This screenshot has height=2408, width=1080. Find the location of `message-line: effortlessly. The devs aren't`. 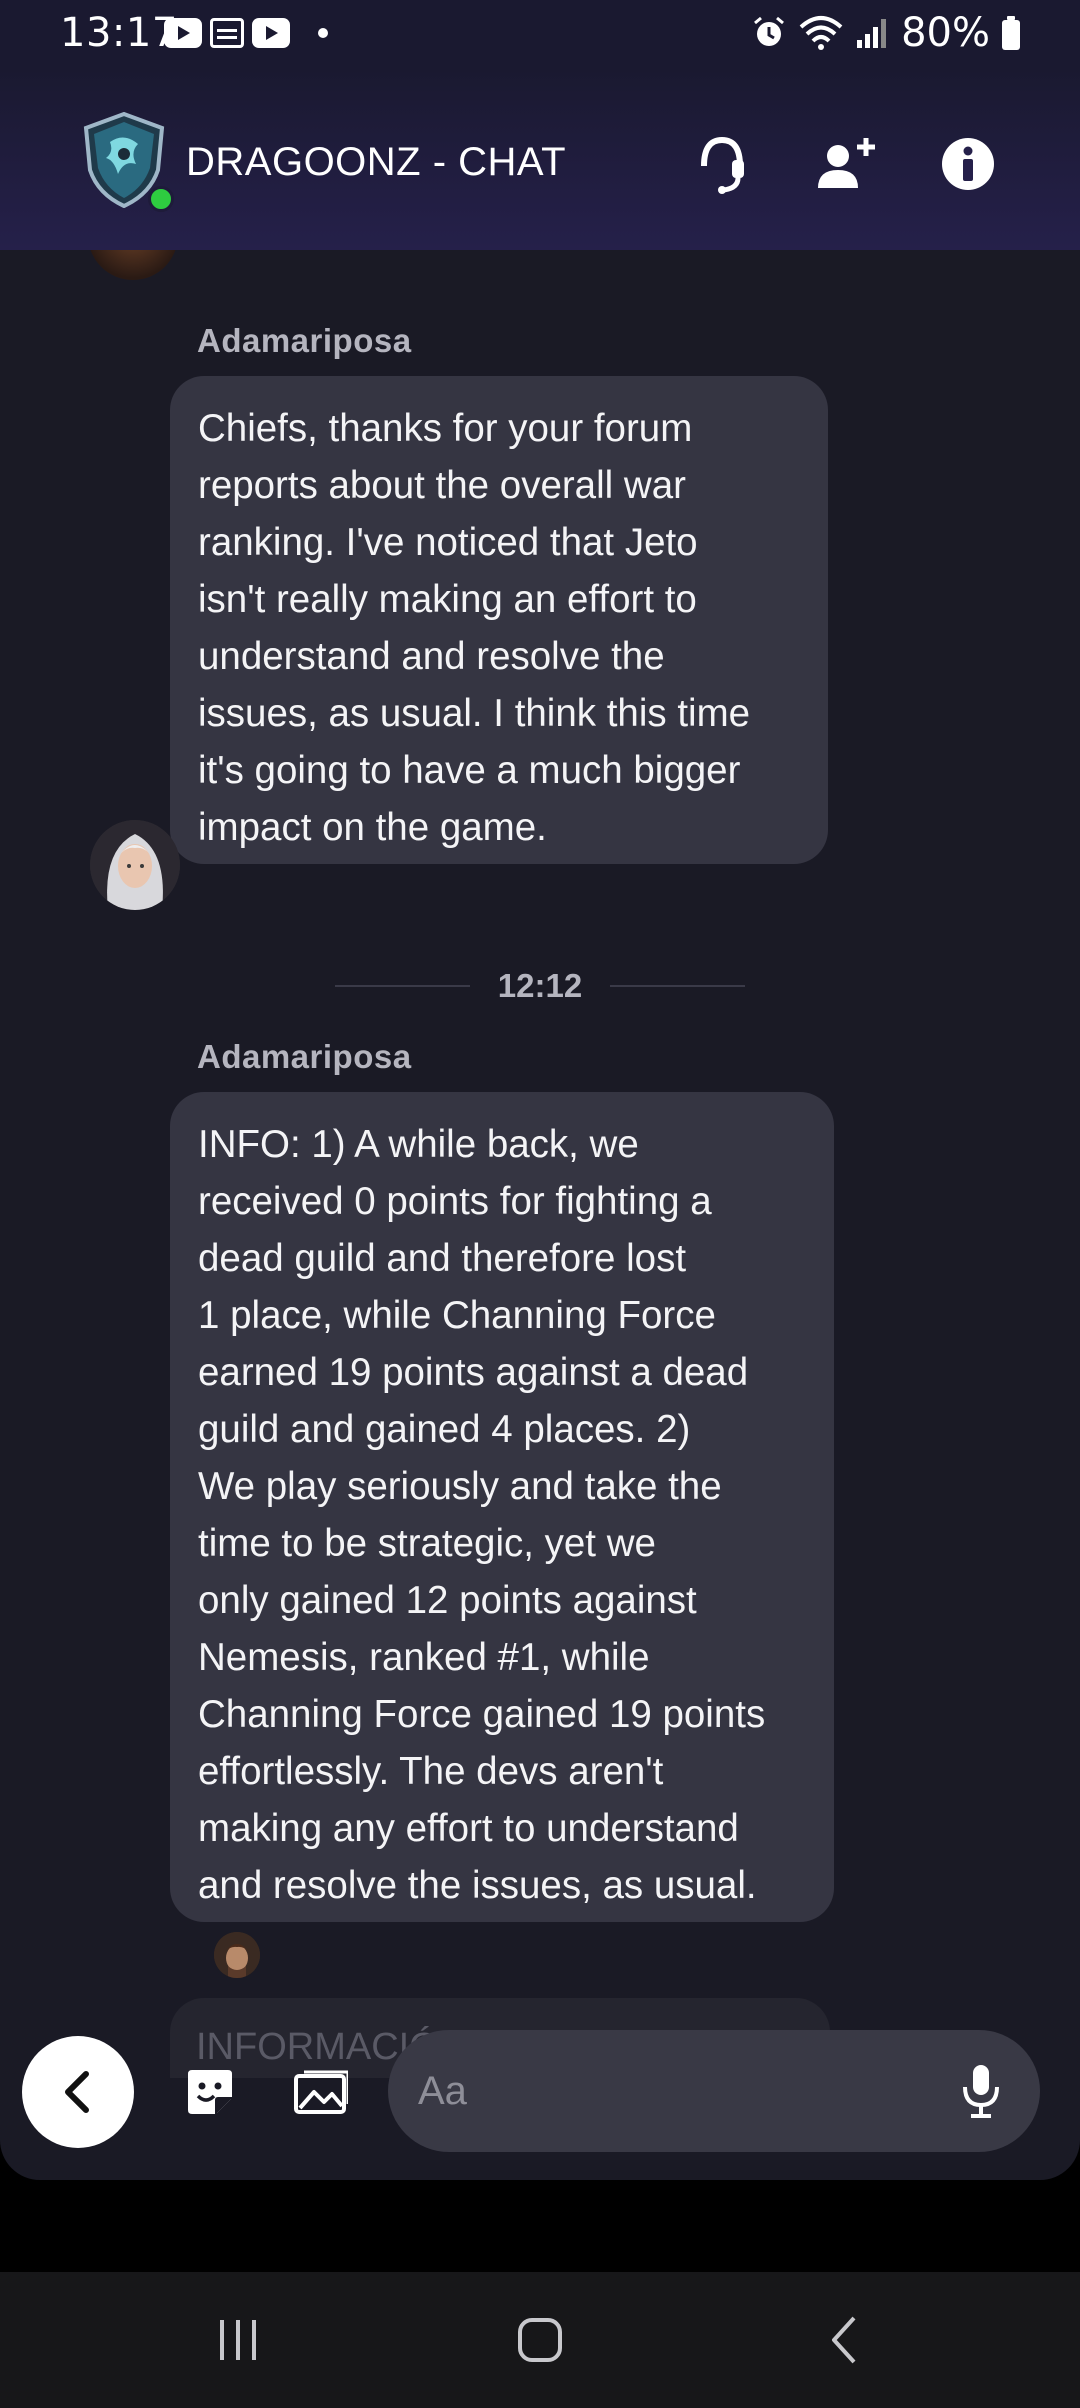

message-line: effortlessly. The devs aren't is located at coordinates (431, 1771).